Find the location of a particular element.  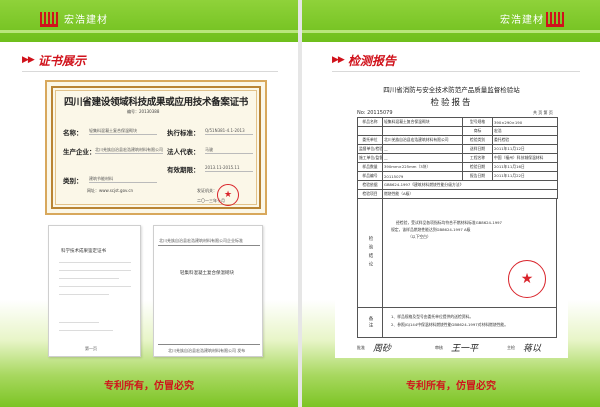

section-title: ▶▶ 证书展示 is located at coordinates (54, 60).